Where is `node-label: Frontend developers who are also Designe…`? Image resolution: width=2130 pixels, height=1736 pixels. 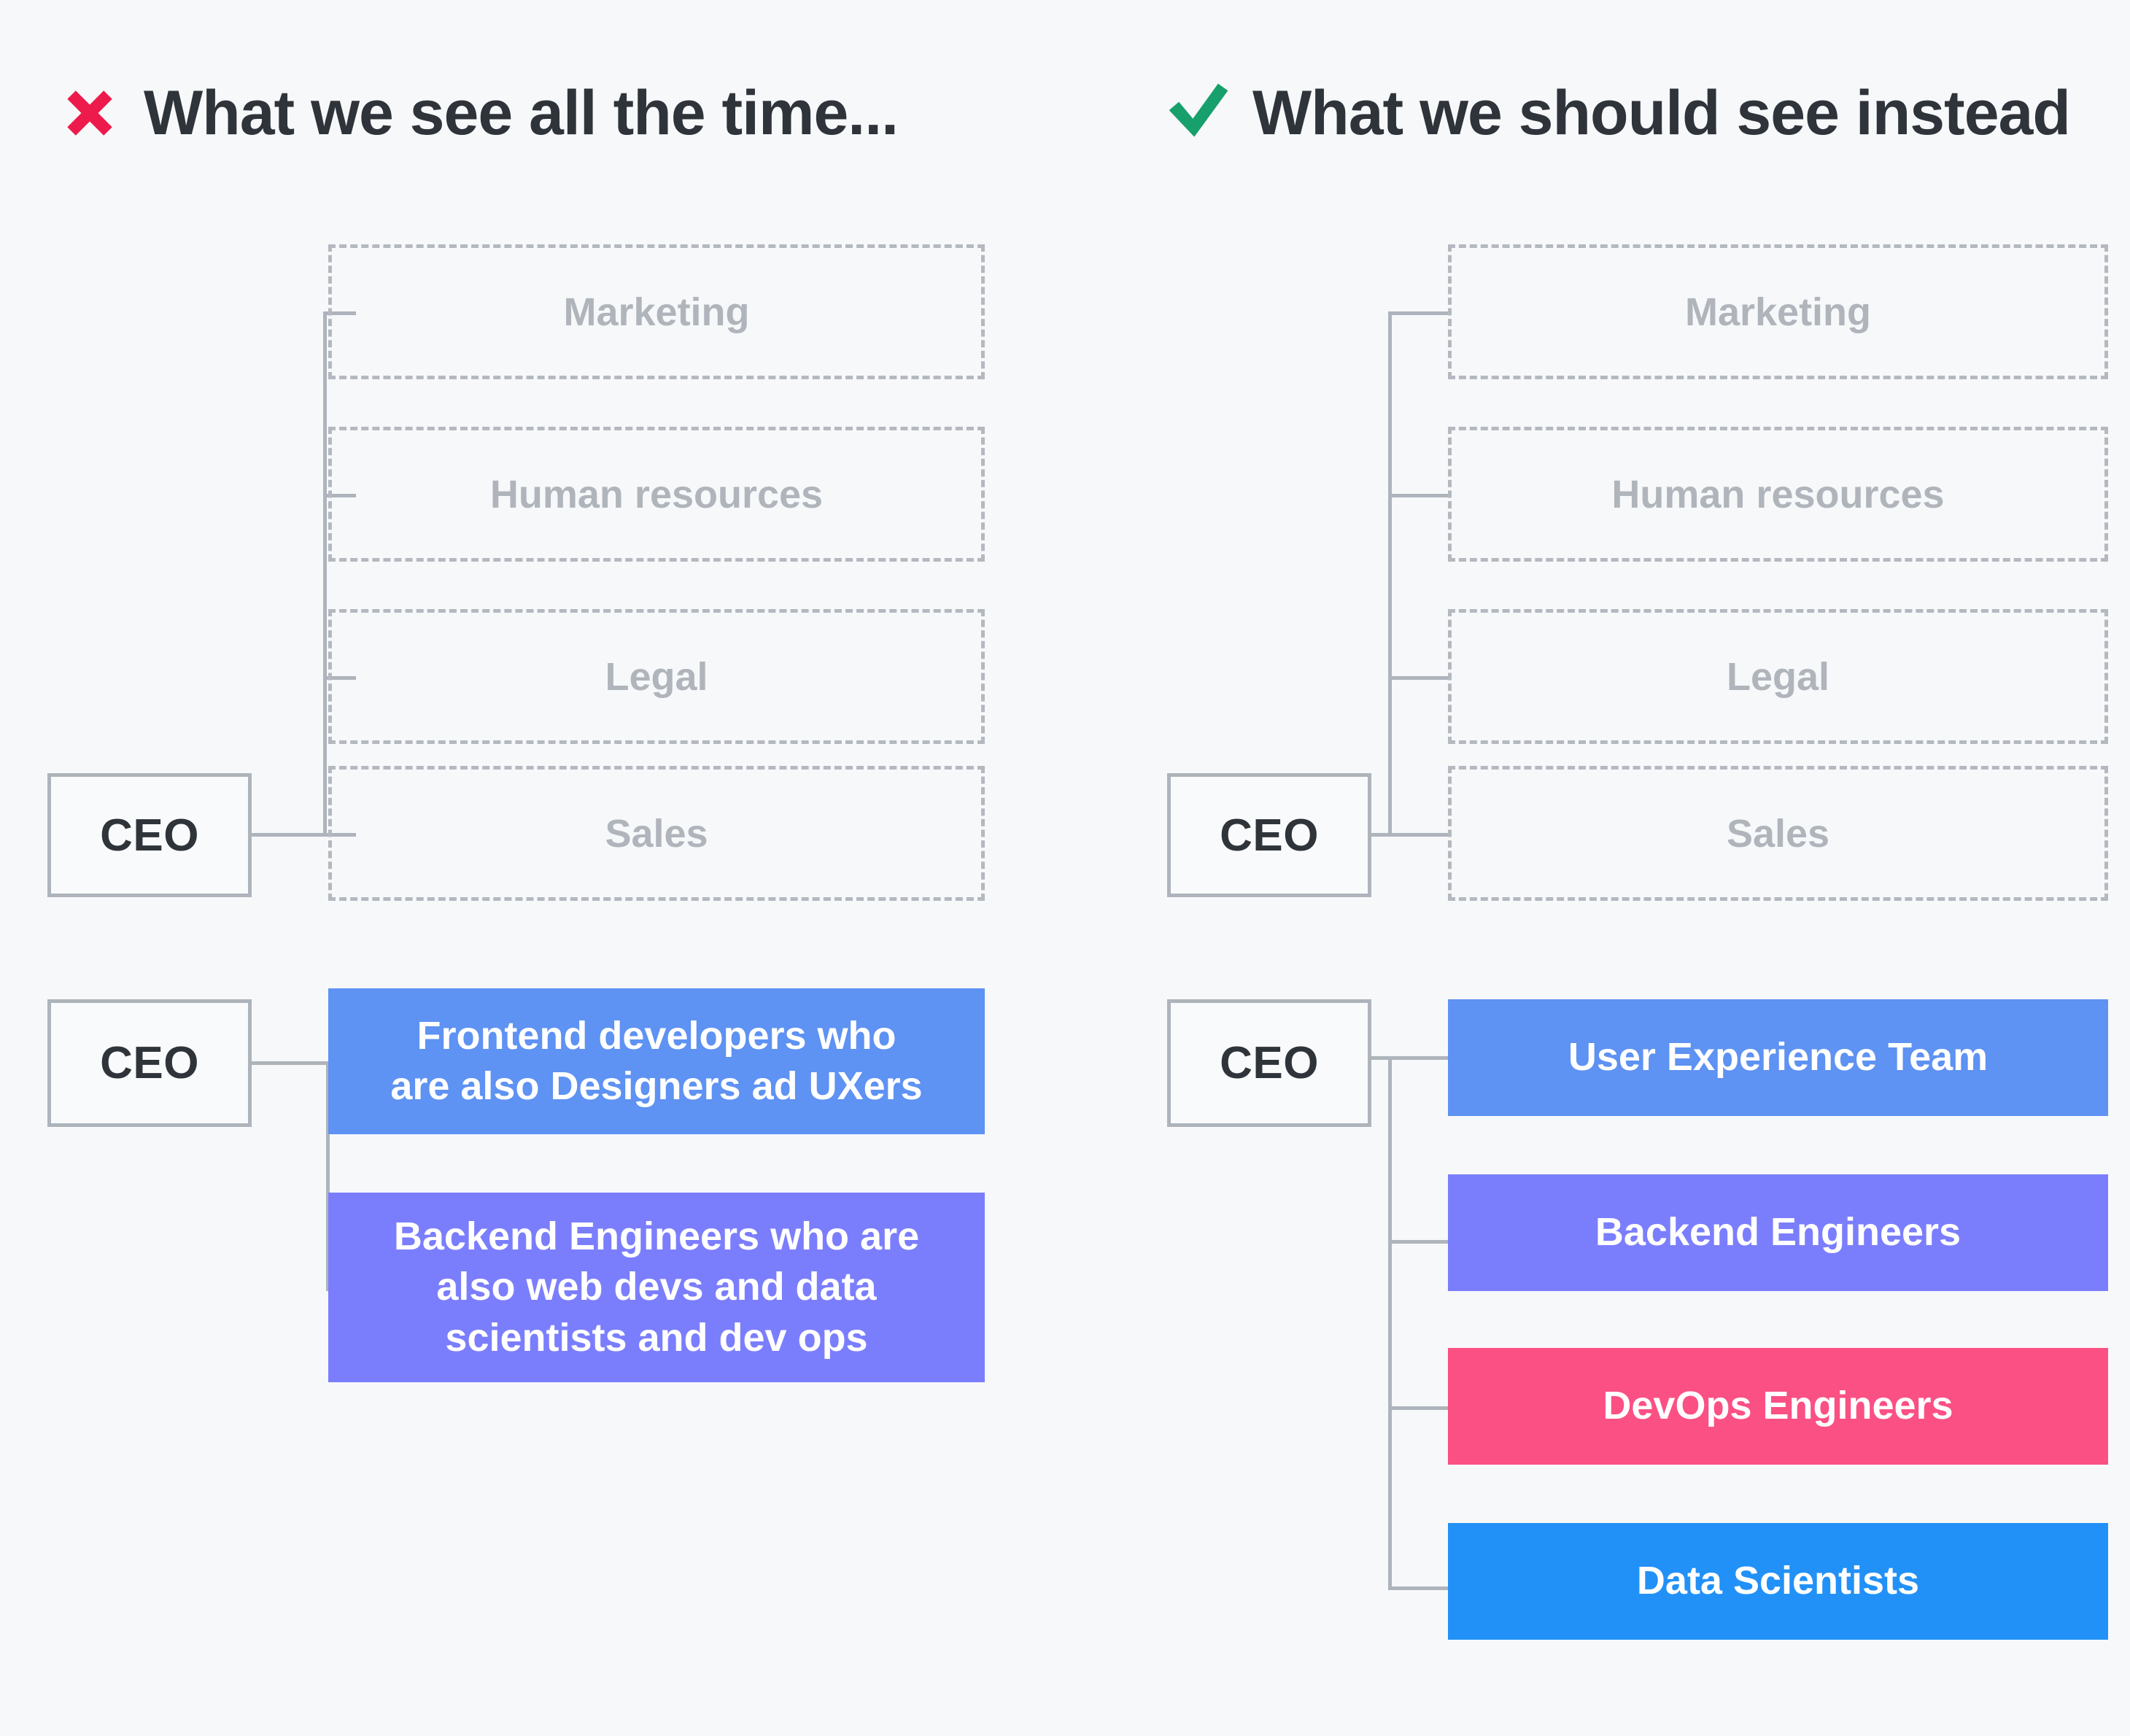 node-label: Frontend developers who are also Designe… is located at coordinates (656, 1060).